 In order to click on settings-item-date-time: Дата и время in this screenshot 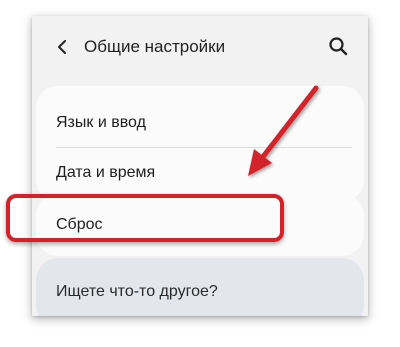, I will do `click(200, 173)`.